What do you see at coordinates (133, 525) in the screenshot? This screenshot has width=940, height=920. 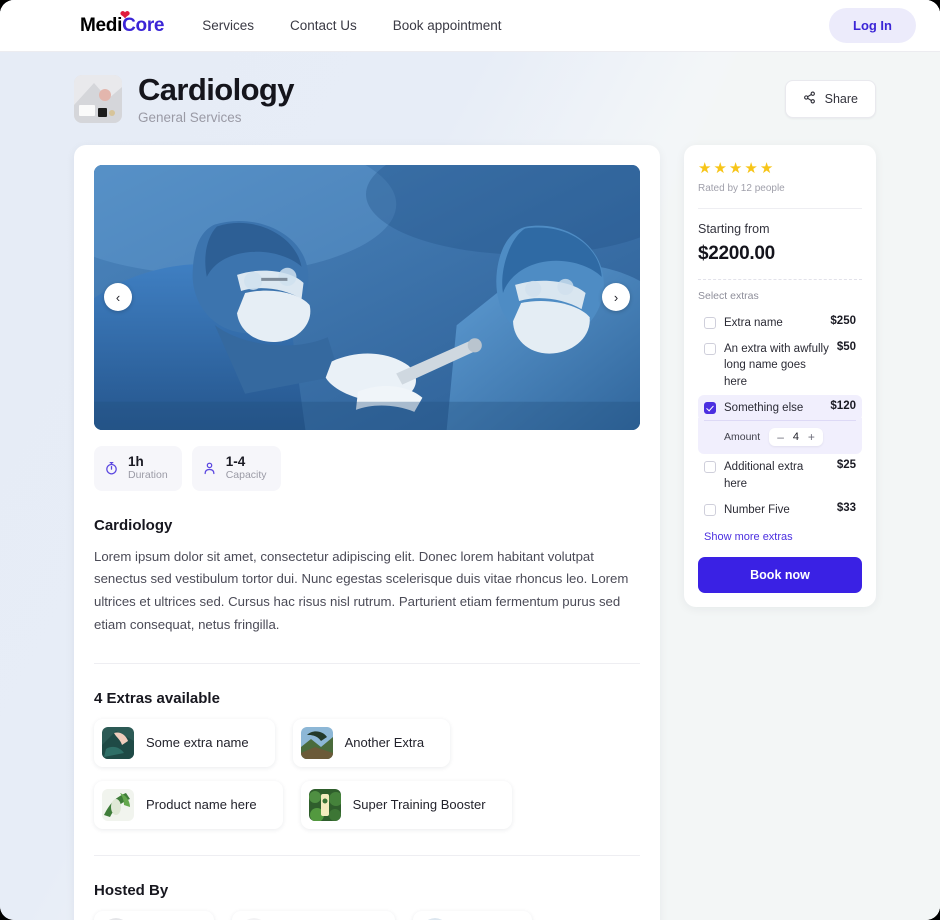 I see `about-heading: Cardiology` at bounding box center [133, 525].